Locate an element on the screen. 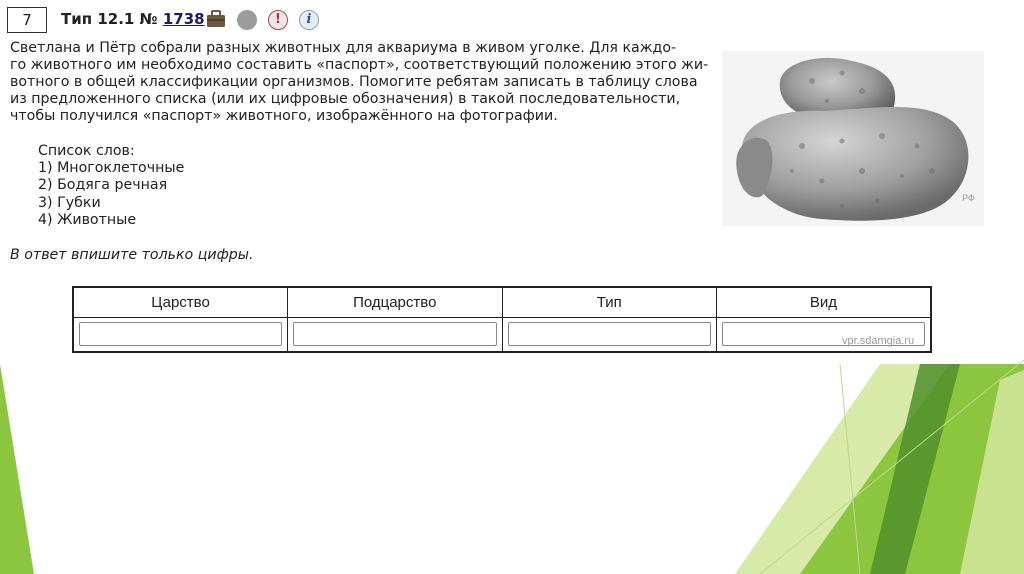 The width and height of the screenshot is (1024, 574). species-input is located at coordinates (823, 334).